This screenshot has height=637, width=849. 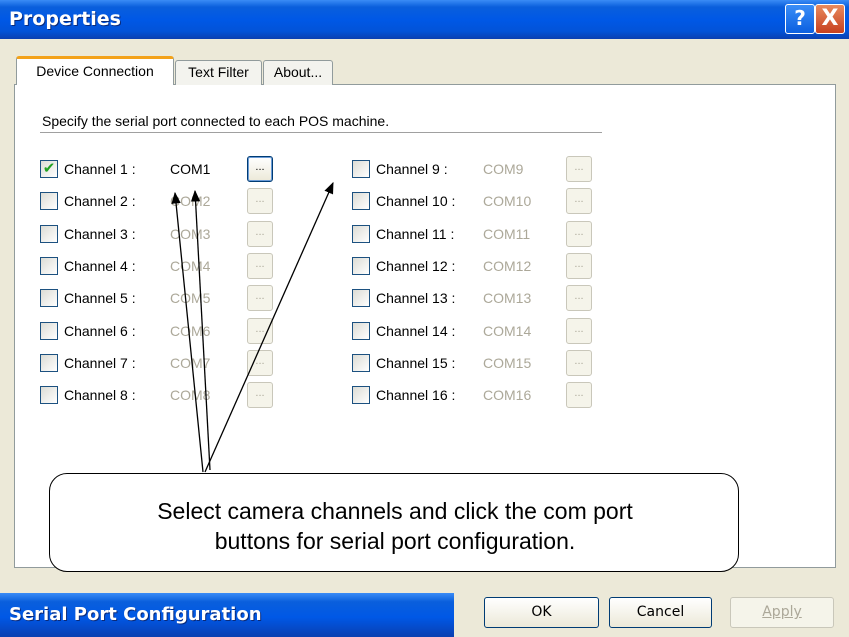 What do you see at coordinates (100, 362) in the screenshot?
I see `channel-7-label: Channel 7 :` at bounding box center [100, 362].